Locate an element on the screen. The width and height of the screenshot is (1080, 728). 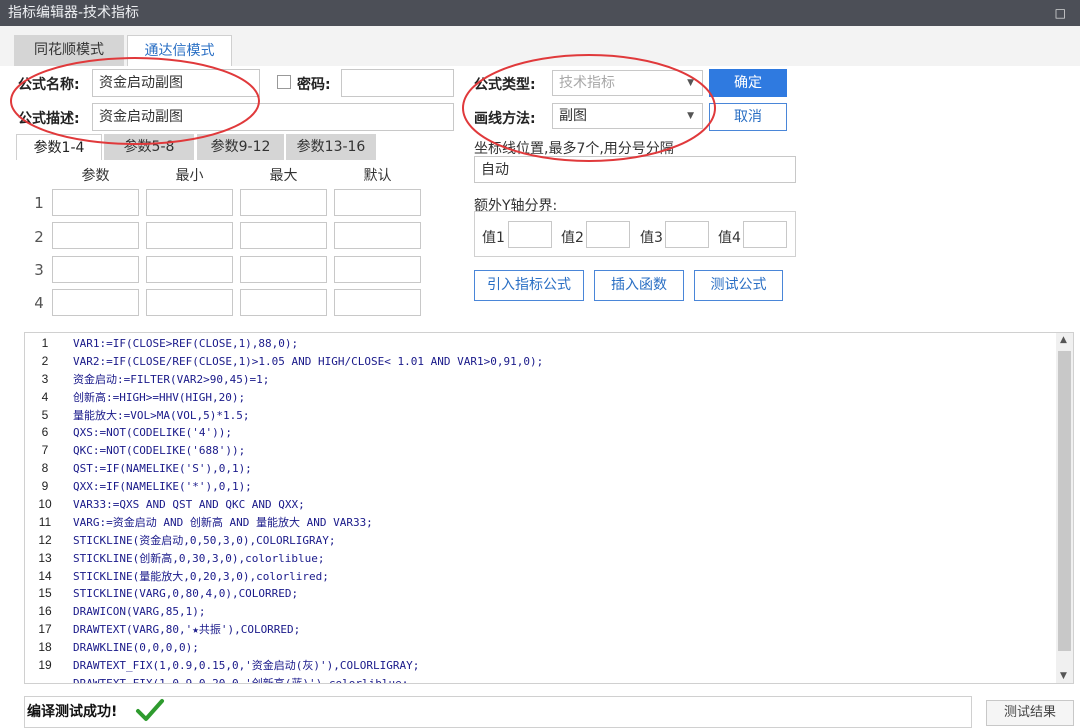
code-line-text: QXS:=NOT(CODELIKE('4')); is located at coordinates (152, 433).